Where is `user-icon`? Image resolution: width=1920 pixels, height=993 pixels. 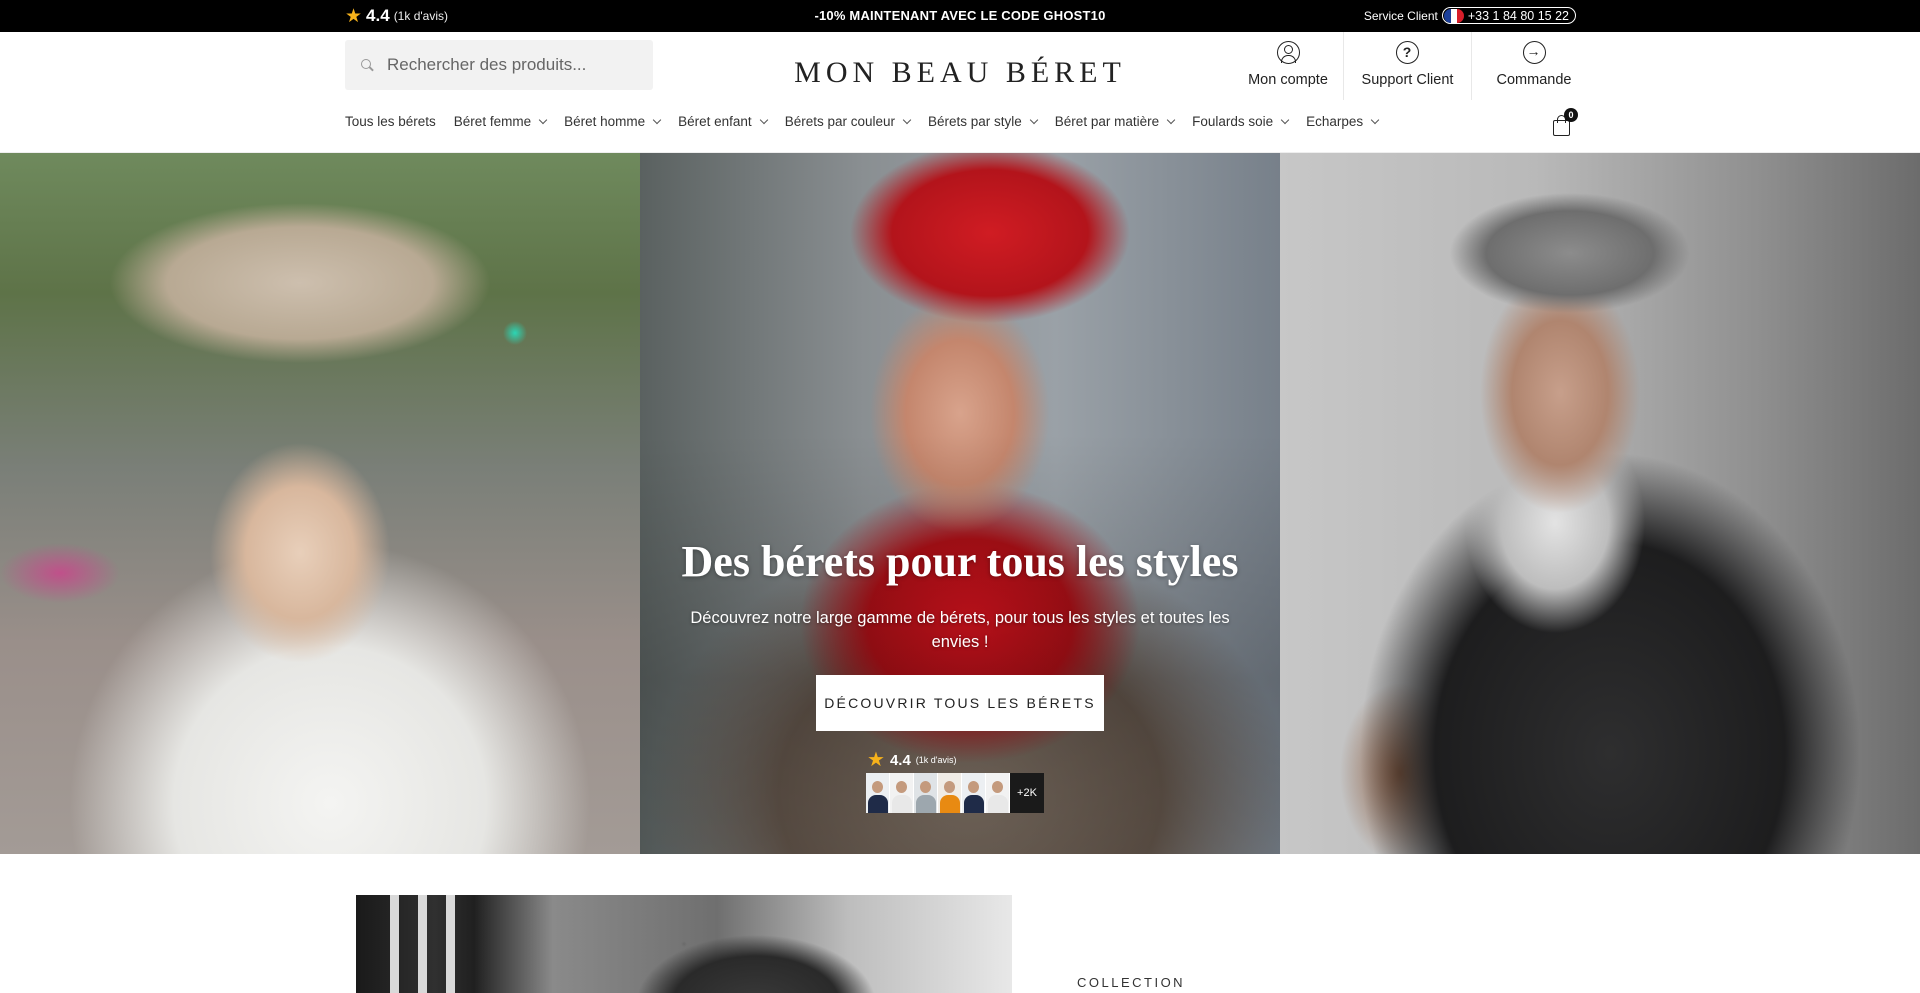
user-icon is located at coordinates (1288, 52).